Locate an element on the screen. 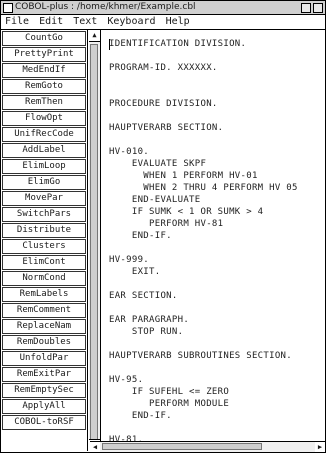 This screenshot has width=326, height=453. code-line: HAUPTVERARB SECTION. is located at coordinates (166, 128).